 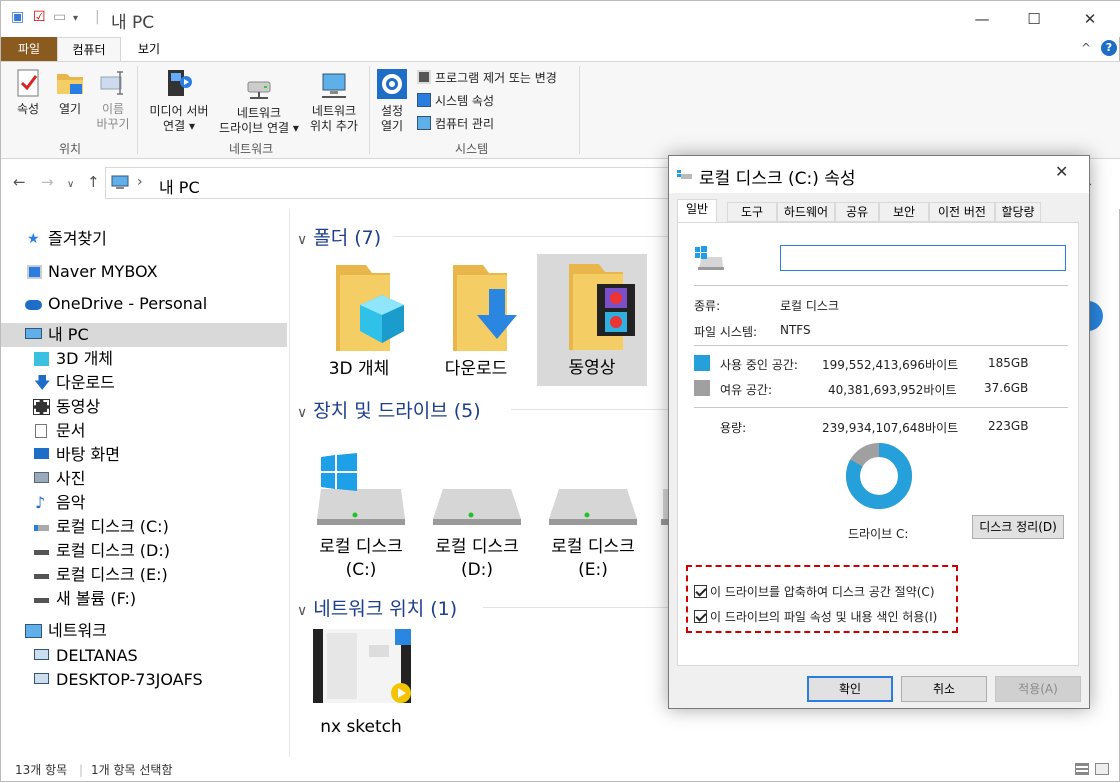 I want to click on folder-open-icon, so click(x=70, y=84).